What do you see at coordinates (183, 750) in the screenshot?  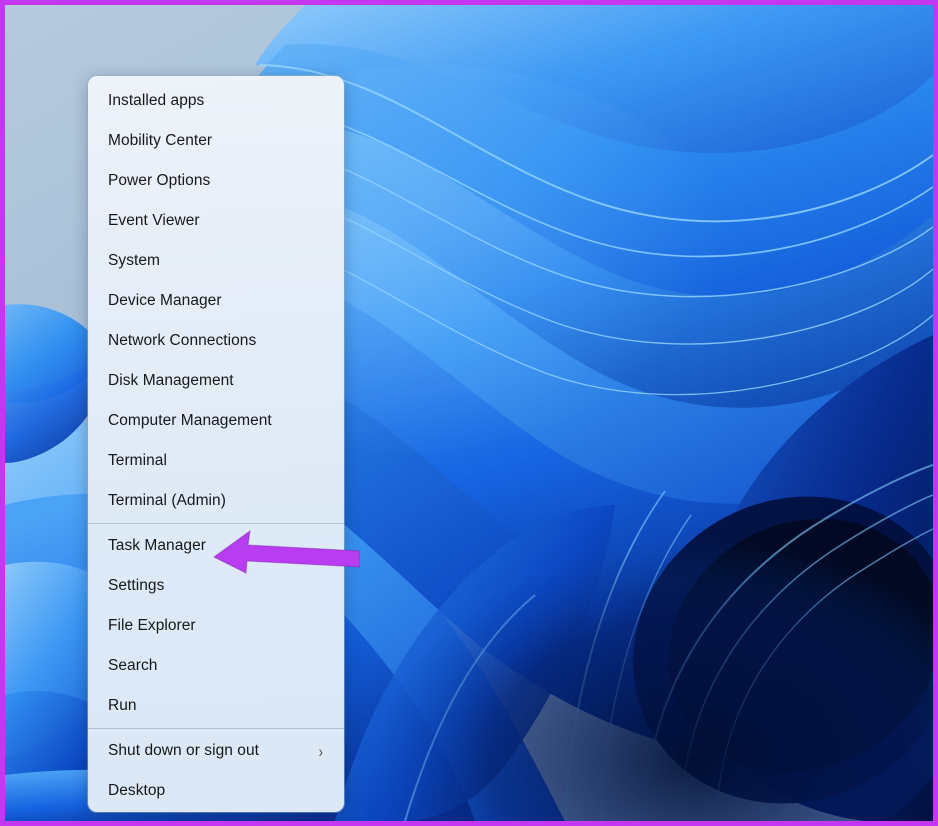 I see `menu-item-label: Shut down or sign out` at bounding box center [183, 750].